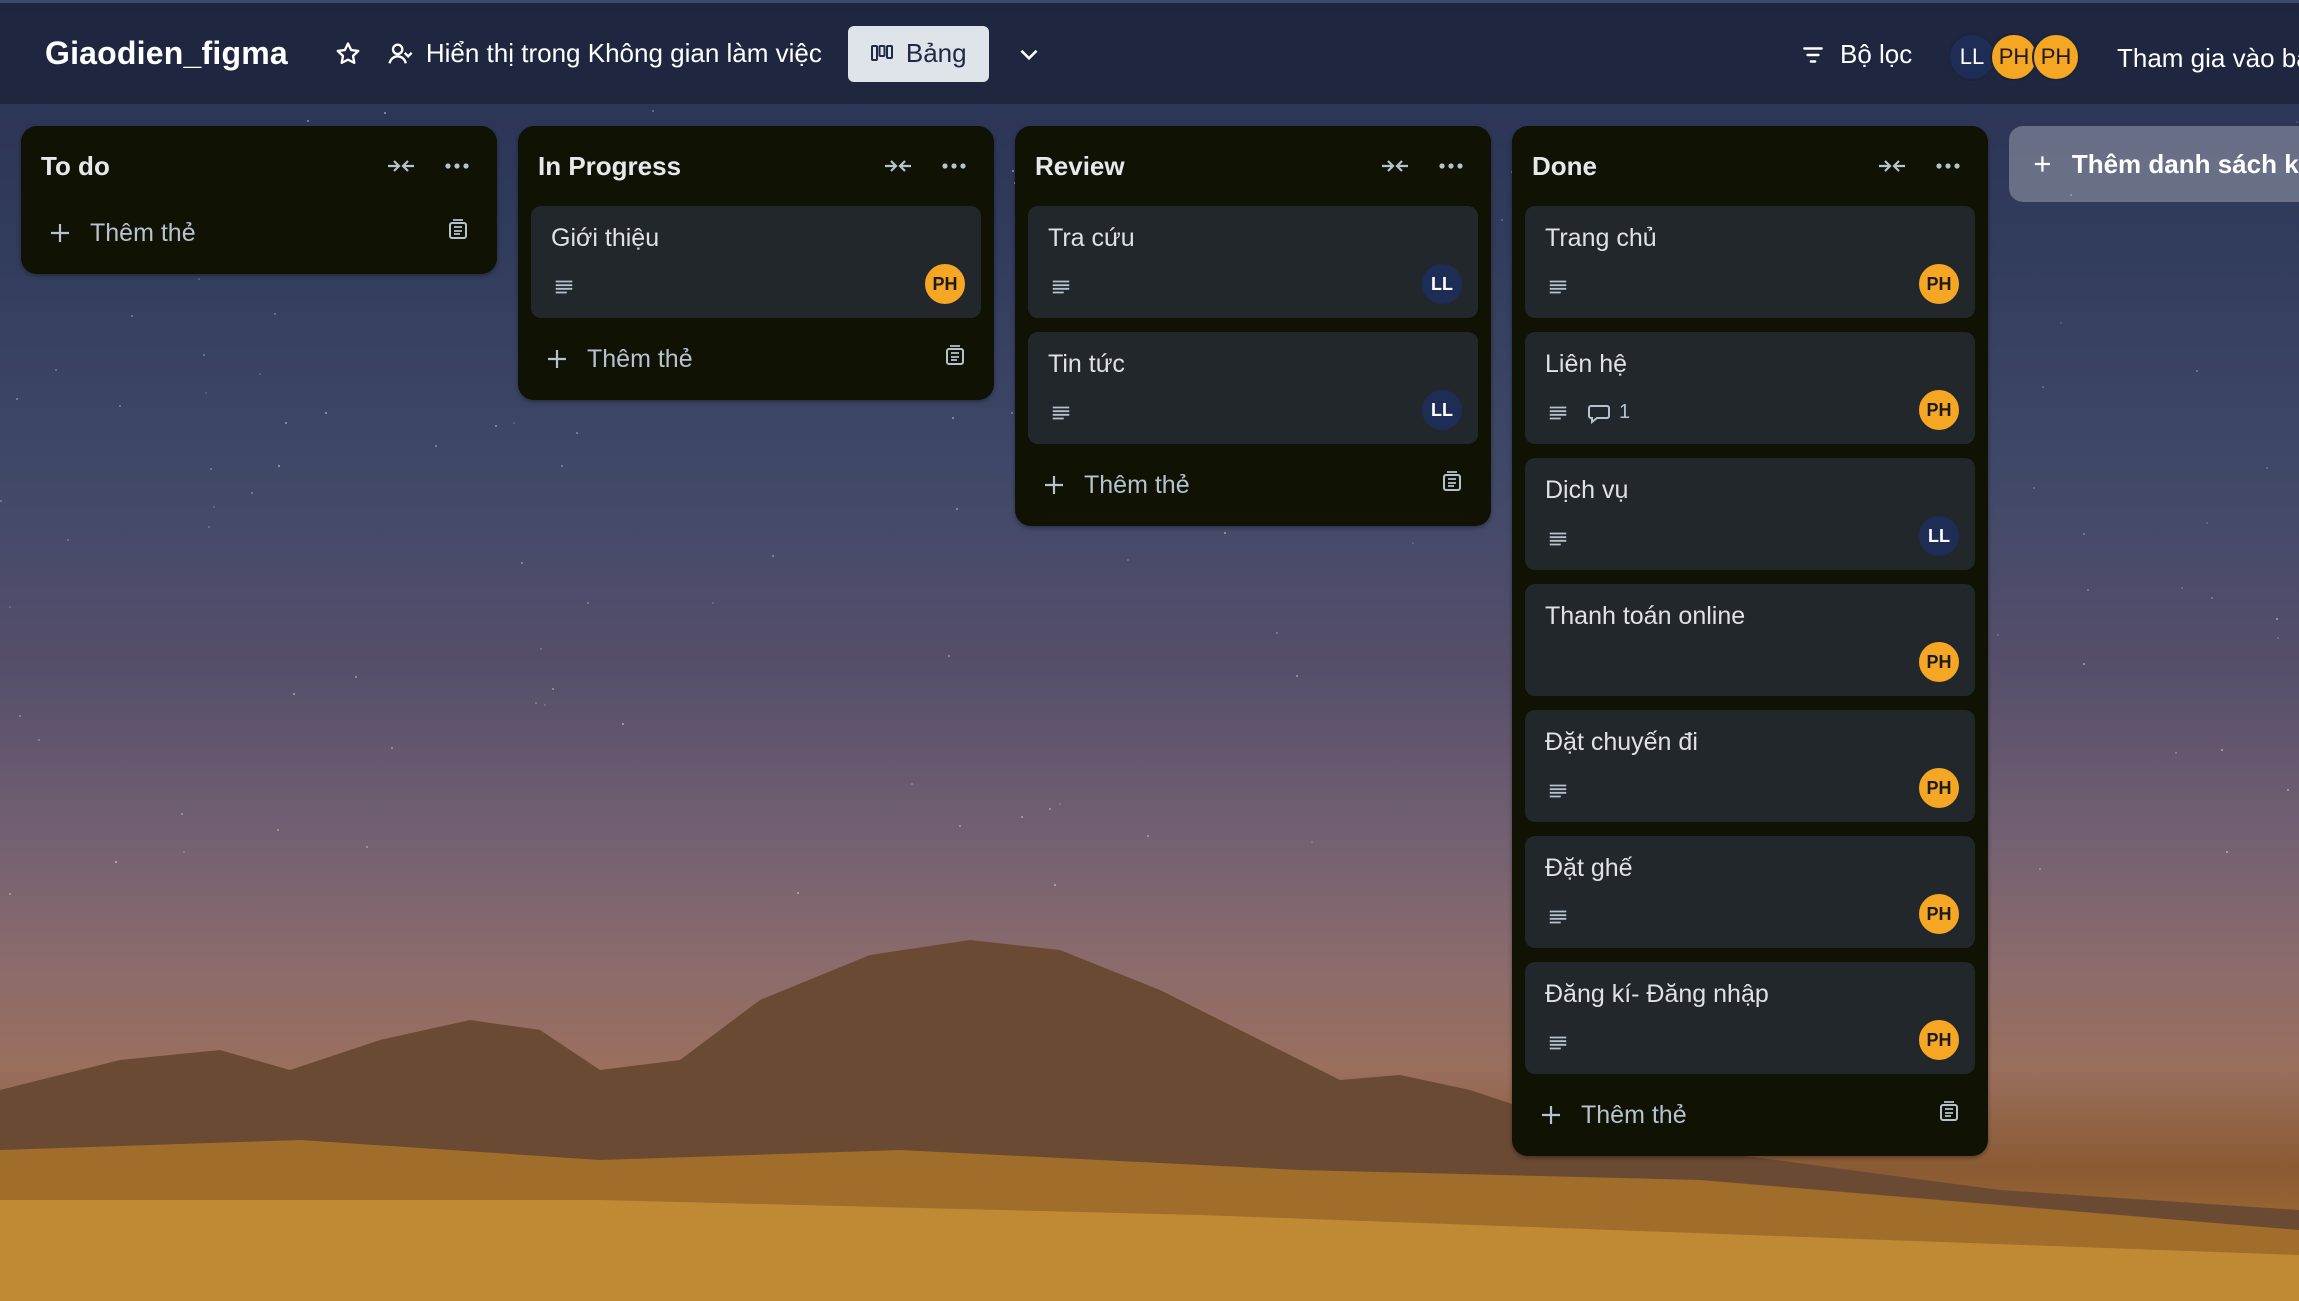 This screenshot has width=2299, height=1301. I want to click on list-title: Review, so click(1197, 166).